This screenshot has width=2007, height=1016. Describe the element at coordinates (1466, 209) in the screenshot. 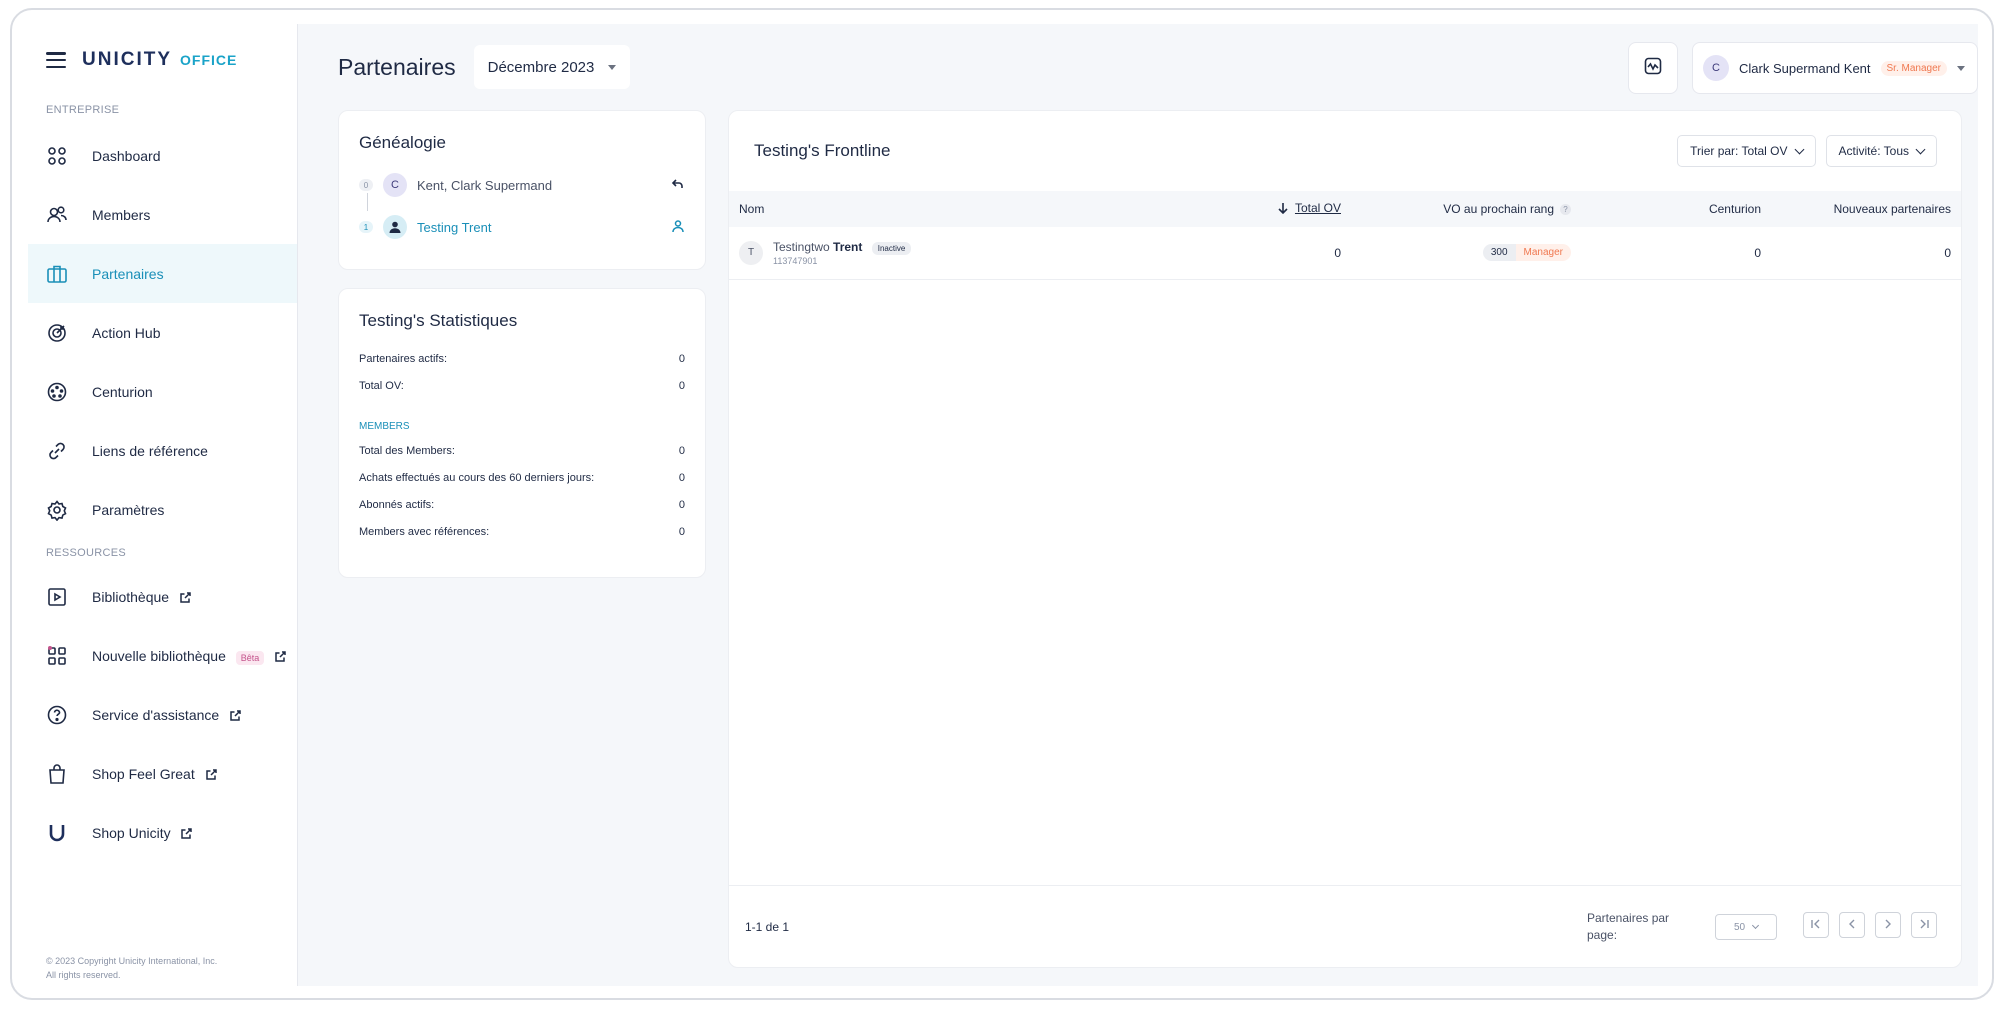

I see `column-header-vo-next: VO au prochain rang?` at that location.